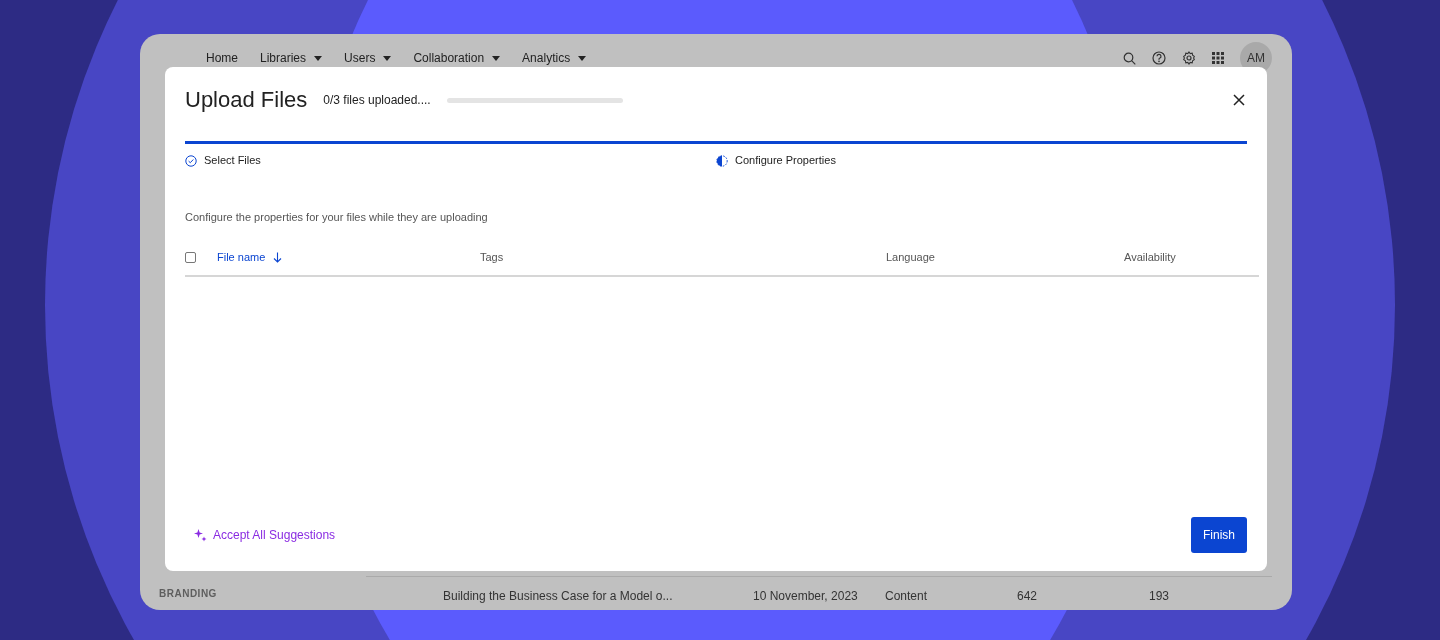 The image size is (1440, 640). Describe the element at coordinates (250, 257) in the screenshot. I see `column-header: File name` at that location.